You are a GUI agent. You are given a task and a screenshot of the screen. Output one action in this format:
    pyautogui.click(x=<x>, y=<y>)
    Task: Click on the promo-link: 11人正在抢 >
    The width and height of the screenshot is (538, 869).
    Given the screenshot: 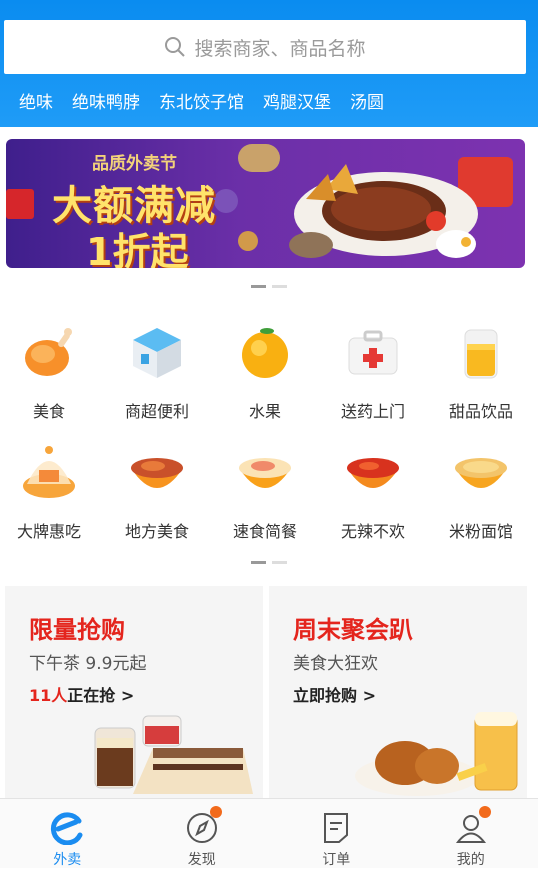 What is the action you would take?
    pyautogui.click(x=81, y=694)
    